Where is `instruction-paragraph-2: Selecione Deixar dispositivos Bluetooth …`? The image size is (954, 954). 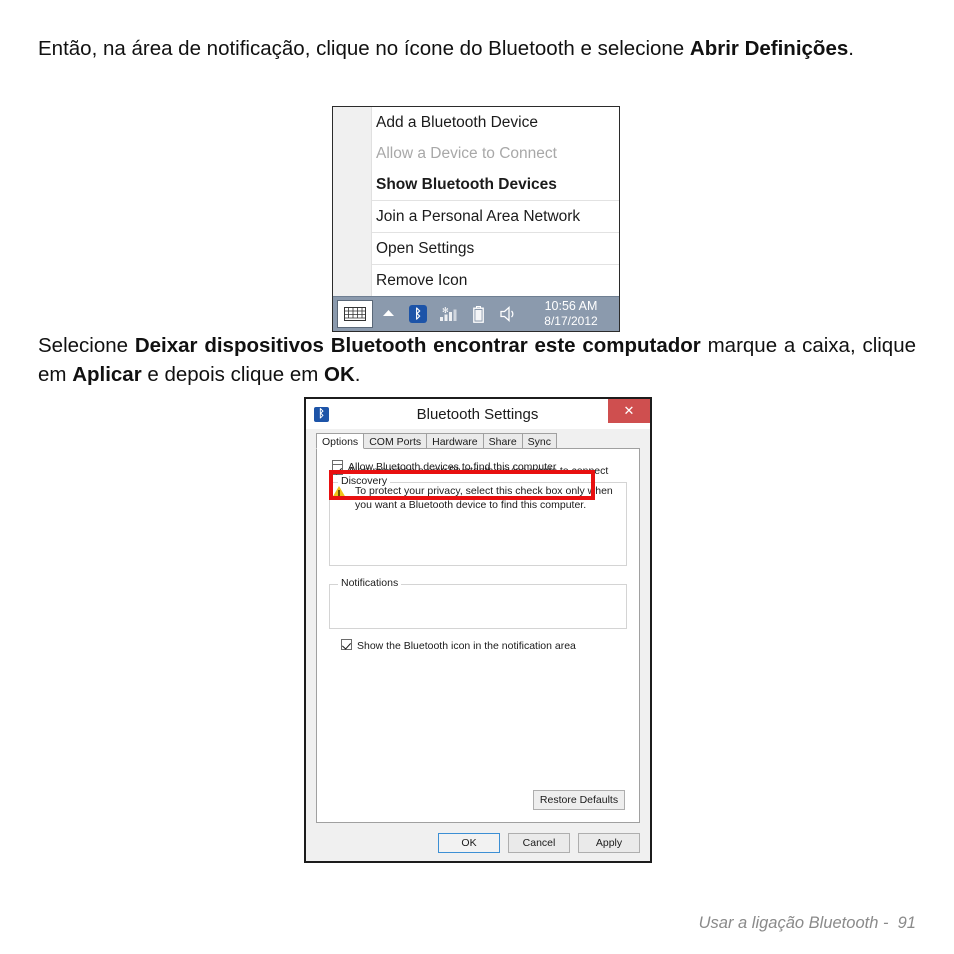
instruction-paragraph-2: Selecione Deixar dispositivos Bluetooth … is located at coordinates (477, 360).